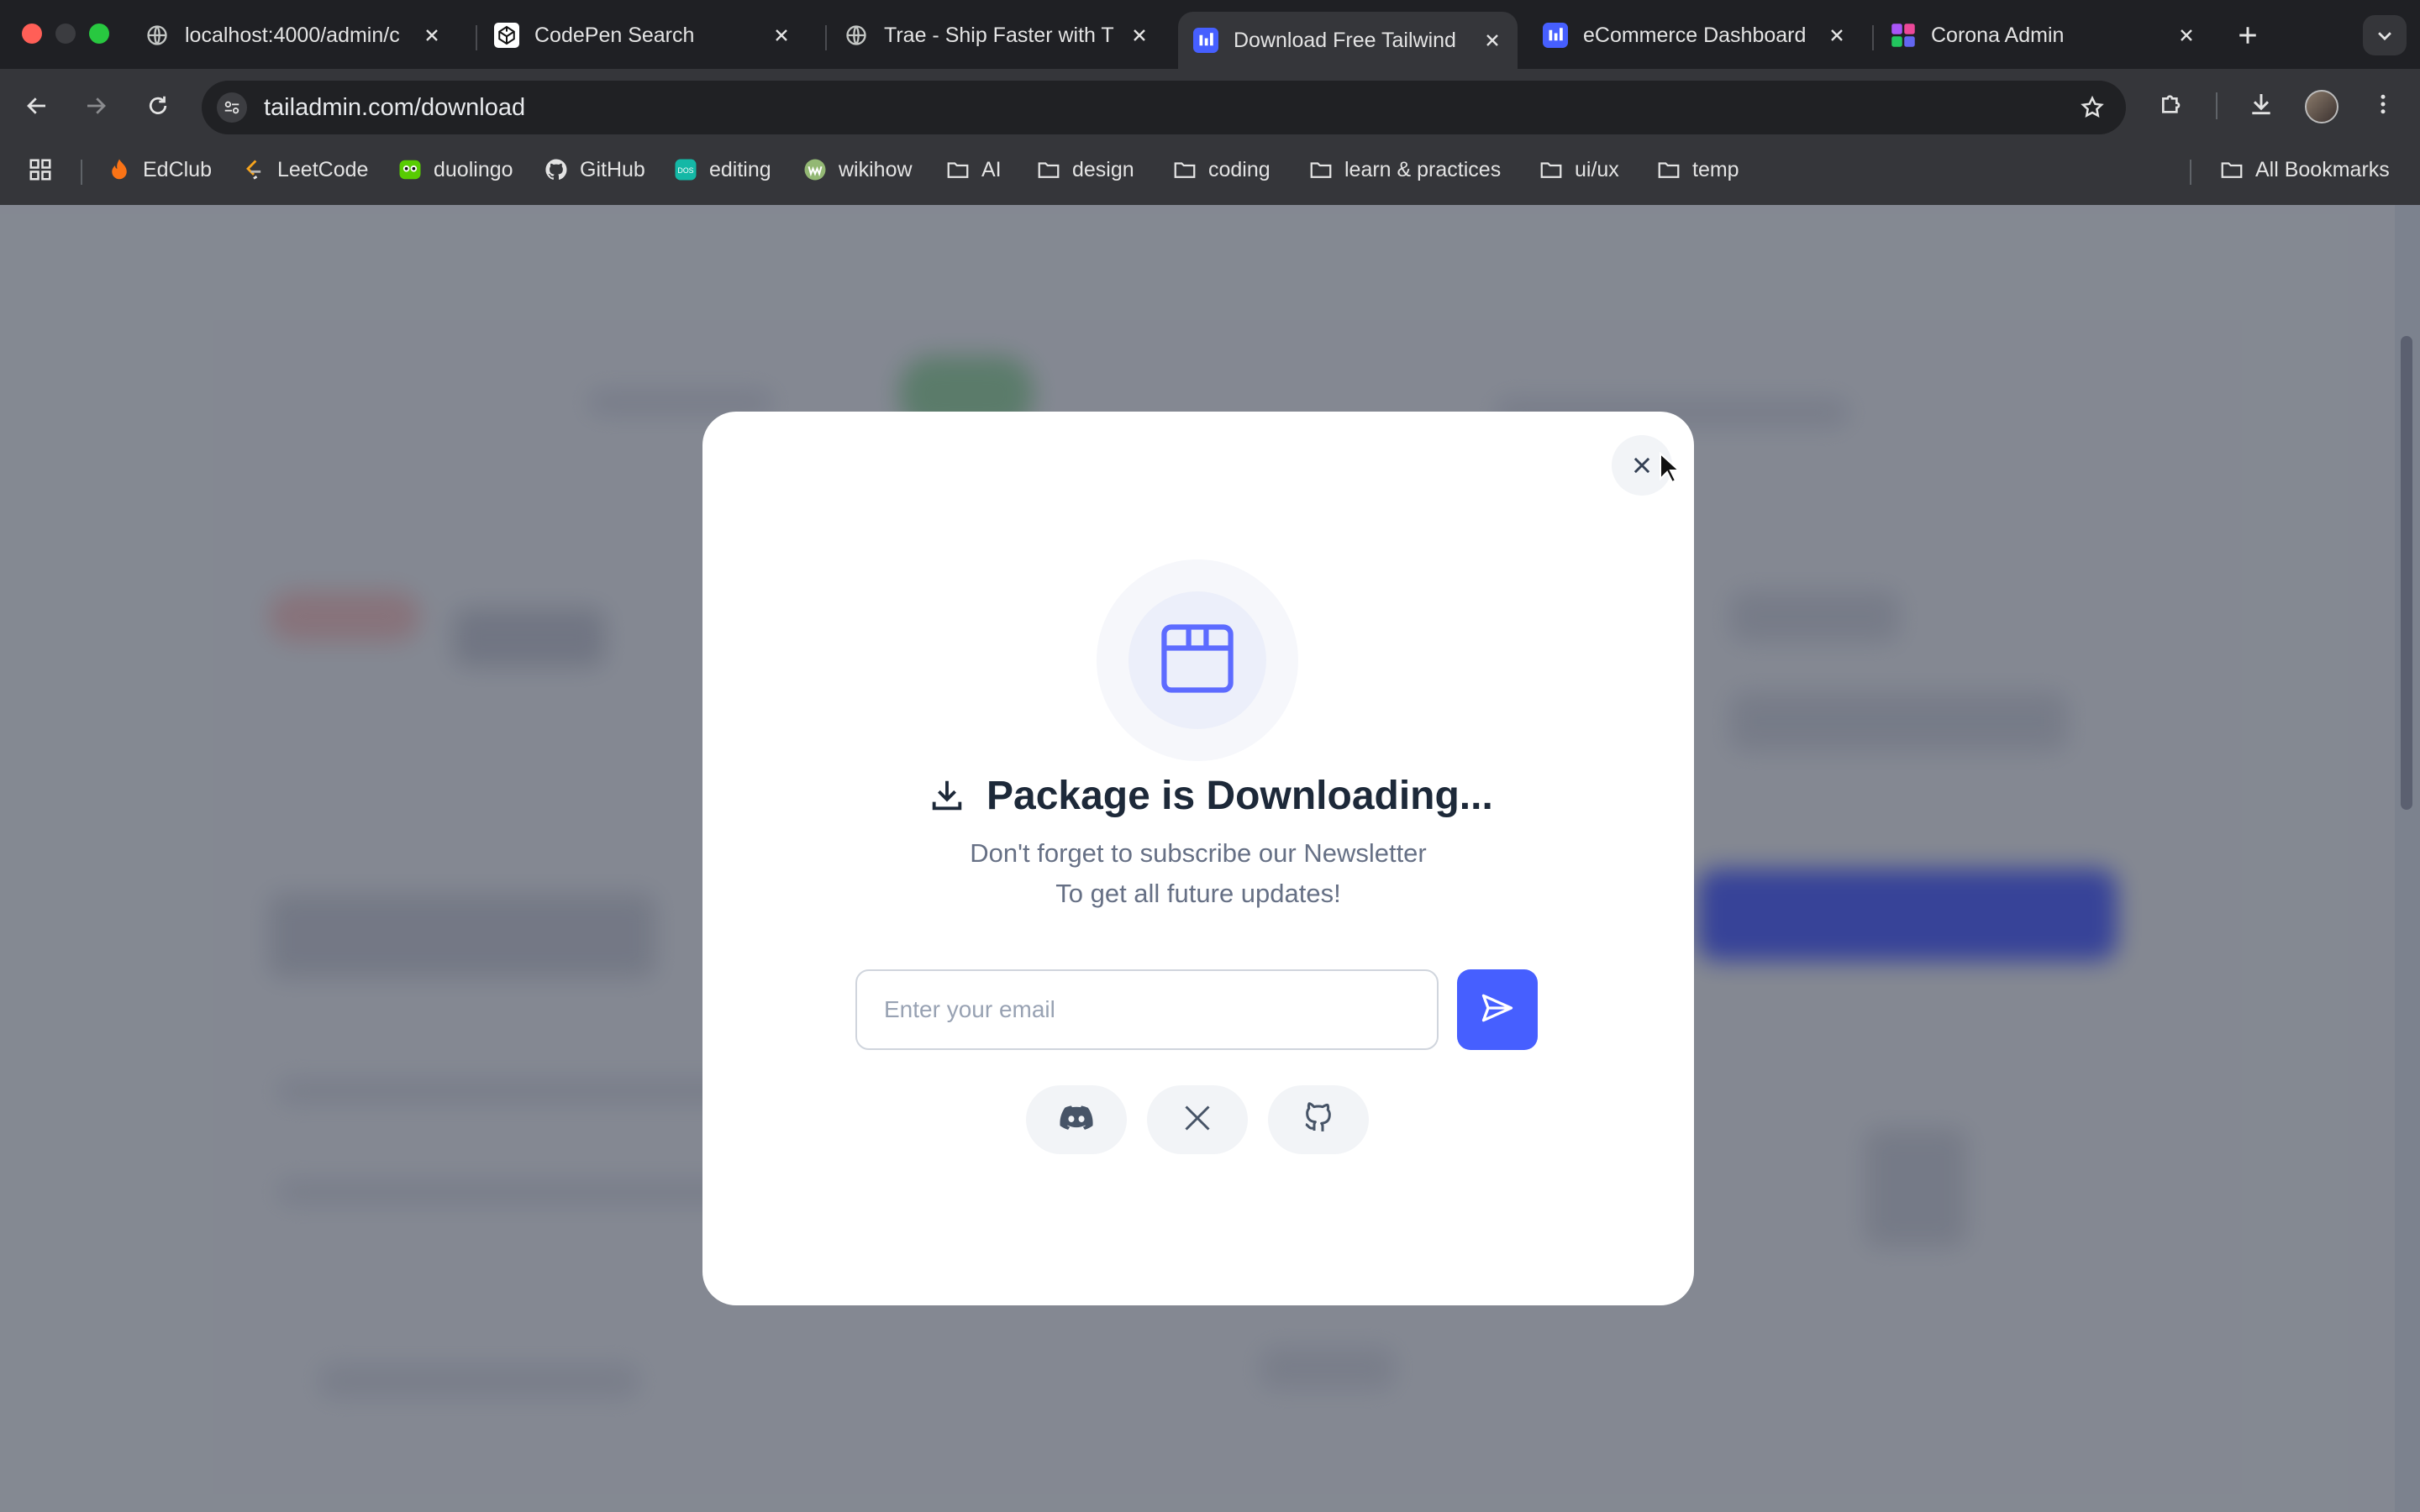  What do you see at coordinates (1198, 893) in the screenshot?
I see `subtitle-line-2: To get all future updates!` at bounding box center [1198, 893].